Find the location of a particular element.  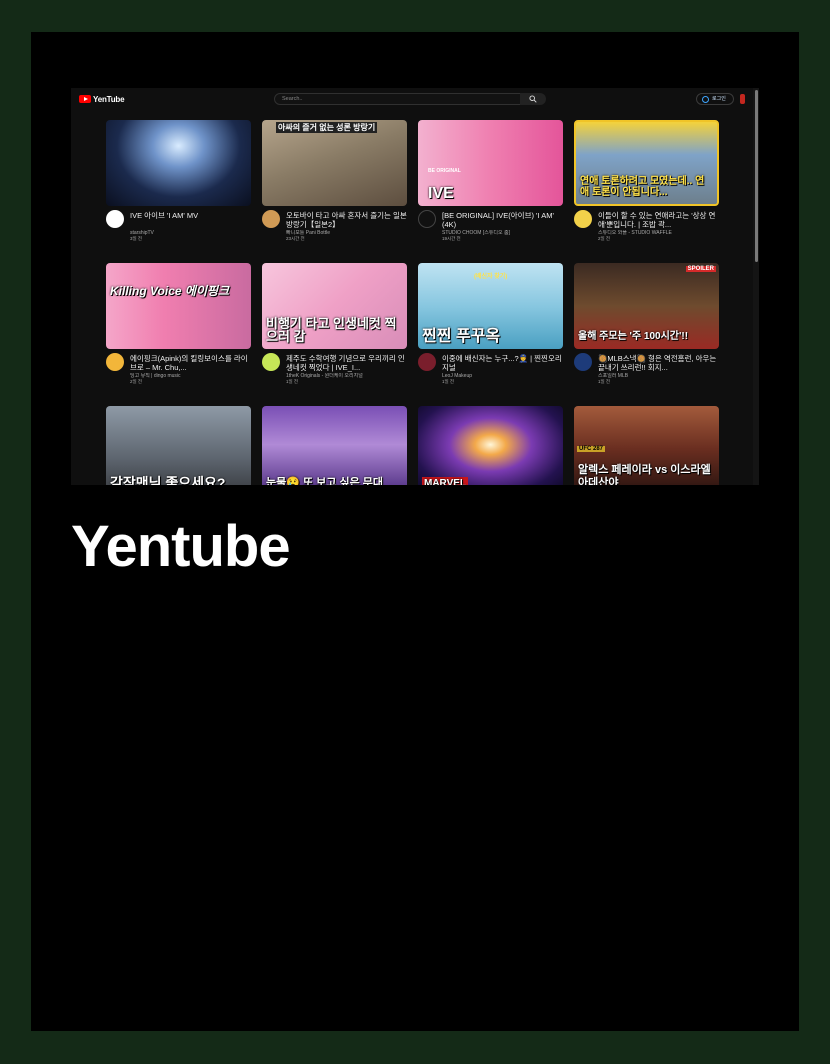

video-thumbnail: 눈물😢 또 보고 싶은 무대 is located at coordinates (334, 445).